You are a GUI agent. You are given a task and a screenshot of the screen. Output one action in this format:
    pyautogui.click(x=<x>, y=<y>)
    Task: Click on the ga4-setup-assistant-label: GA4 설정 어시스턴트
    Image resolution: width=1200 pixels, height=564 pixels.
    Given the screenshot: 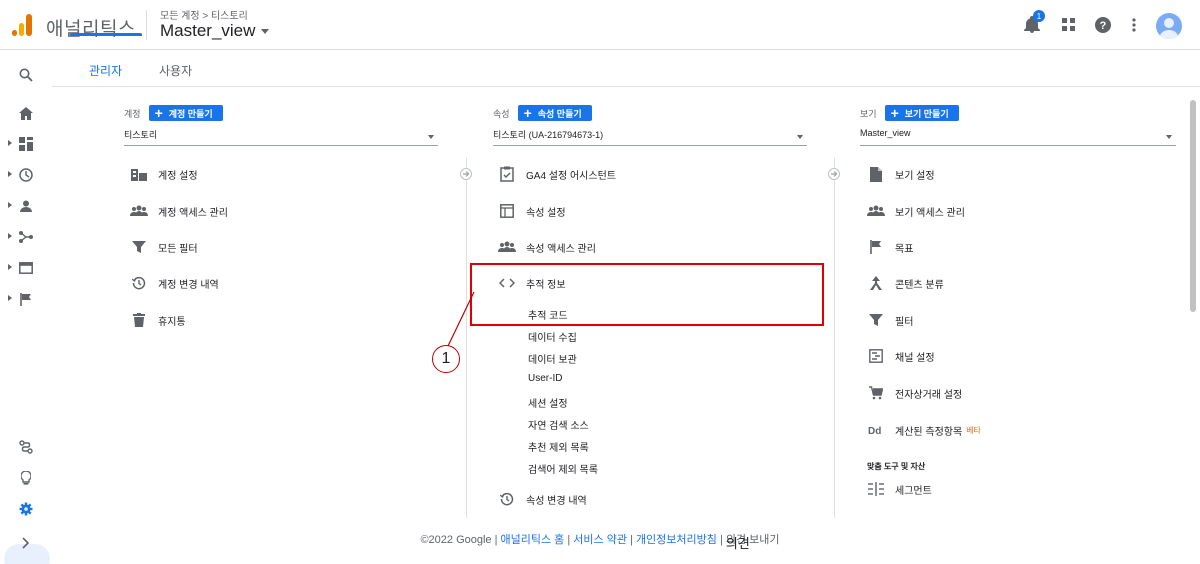 What is the action you would take?
    pyautogui.click(x=571, y=176)
    